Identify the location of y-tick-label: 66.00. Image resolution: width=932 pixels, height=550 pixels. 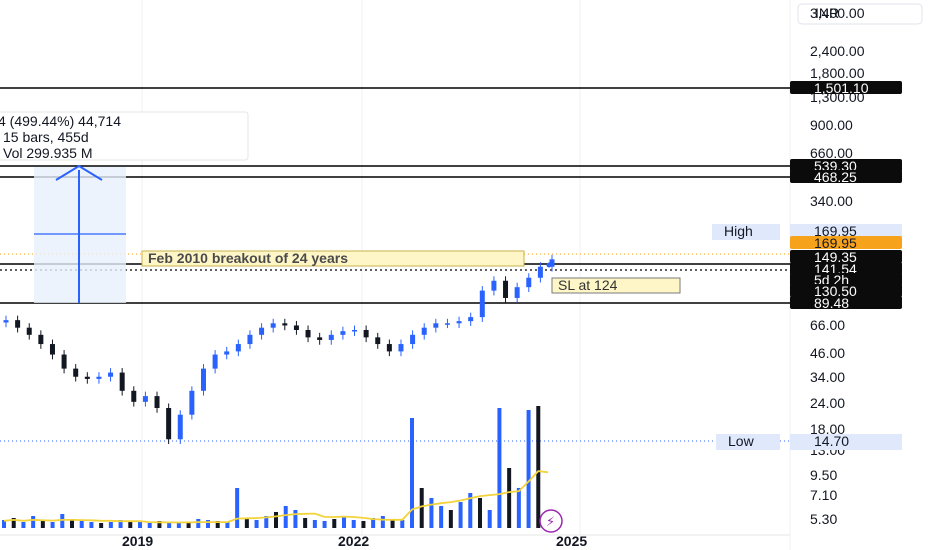
(827, 325).